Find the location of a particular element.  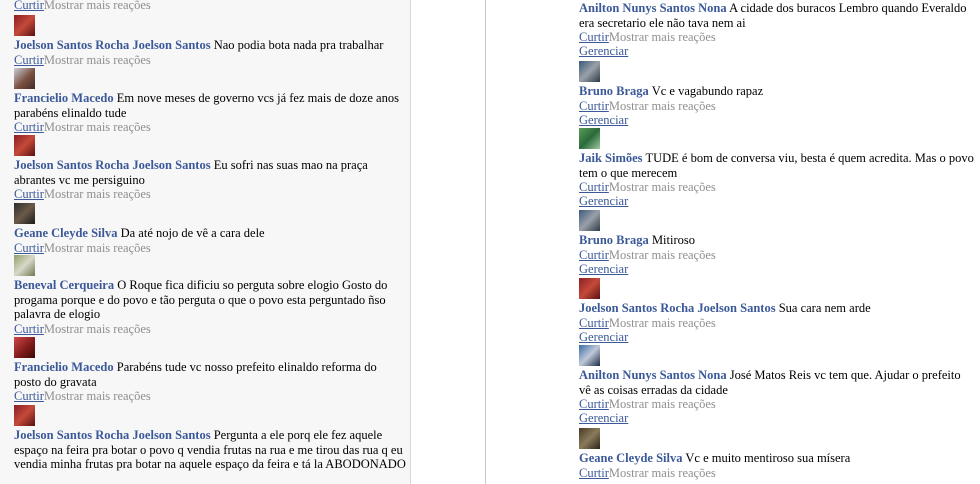

comment-text: Da até nojo de vê a cara dele is located at coordinates (192, 233).